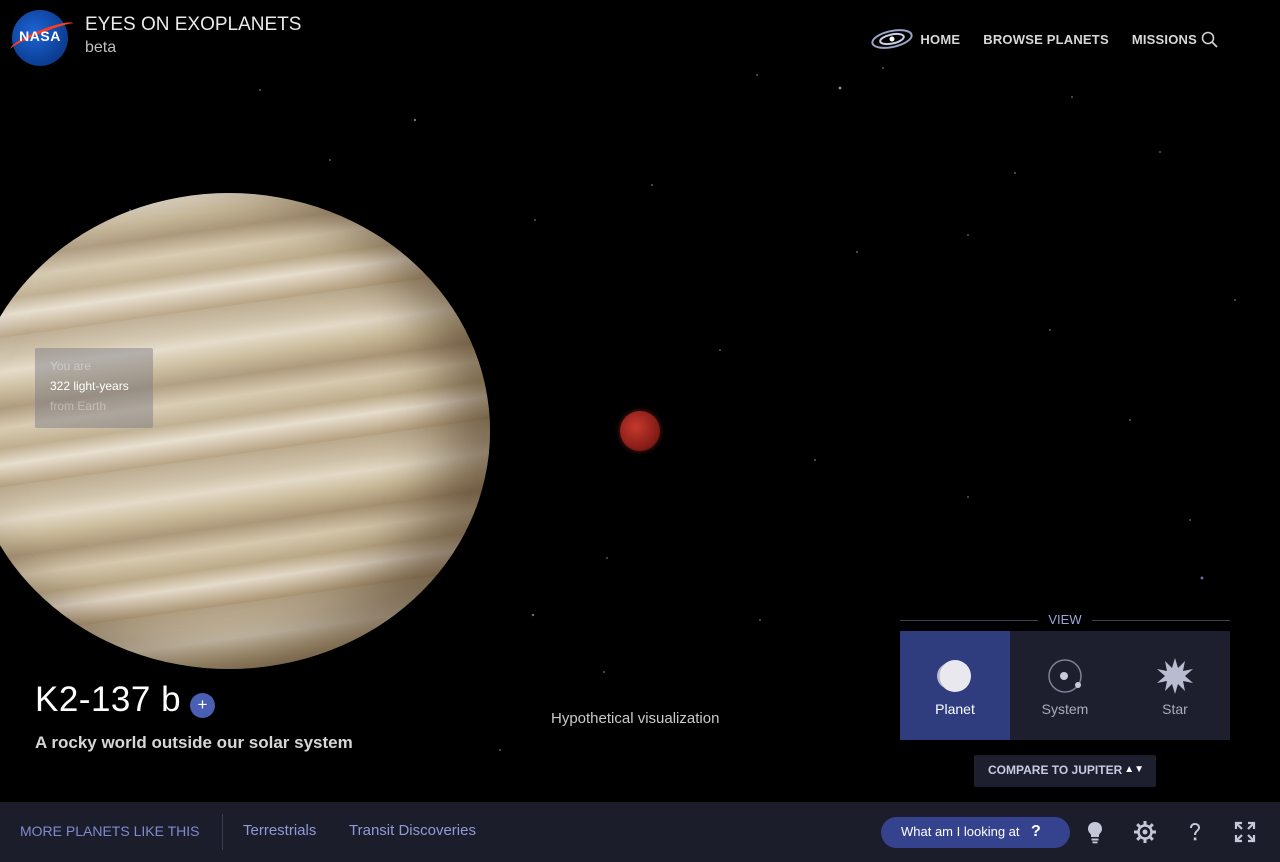  I want to click on nasa-logo: NASA, so click(42, 38).